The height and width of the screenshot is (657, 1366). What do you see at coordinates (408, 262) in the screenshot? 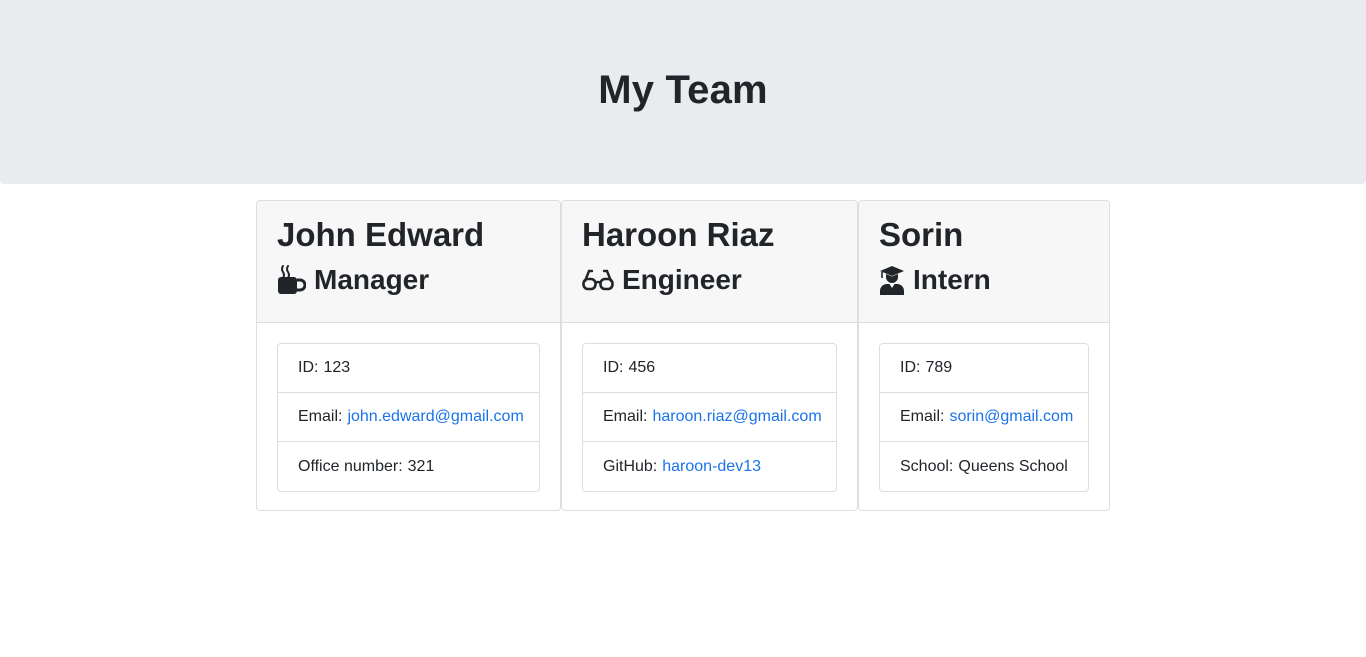
I see `card-header: John Edward Manager` at bounding box center [408, 262].